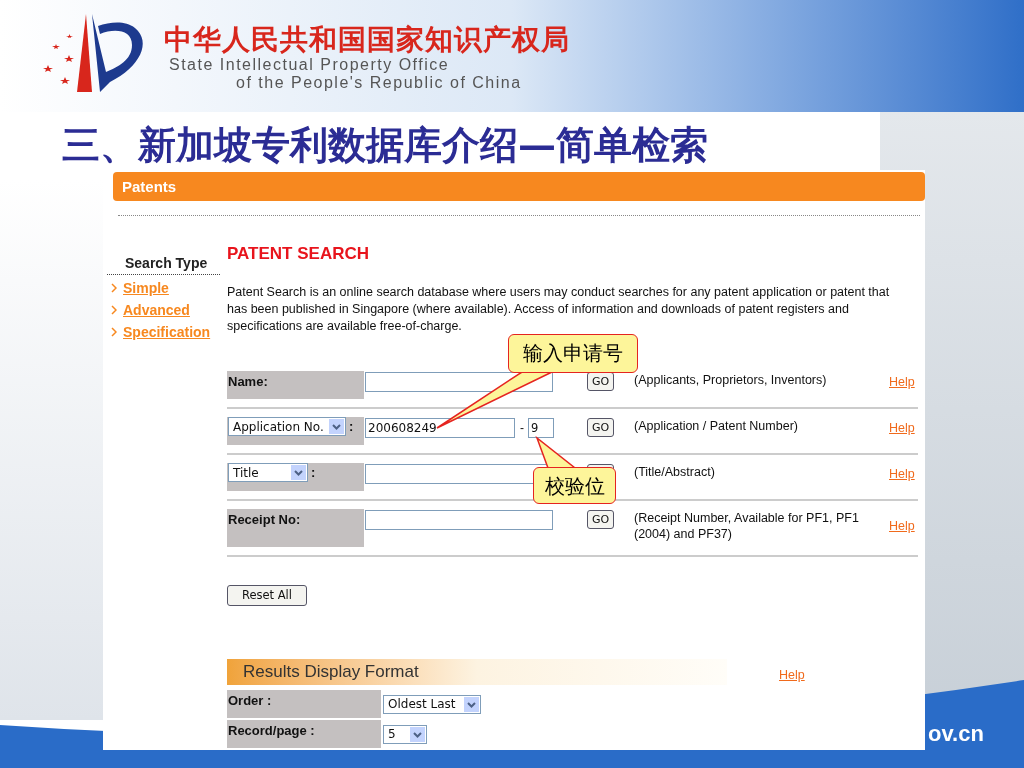 This screenshot has width=1024, height=768. I want to click on dropdown: Title, so click(268, 472).